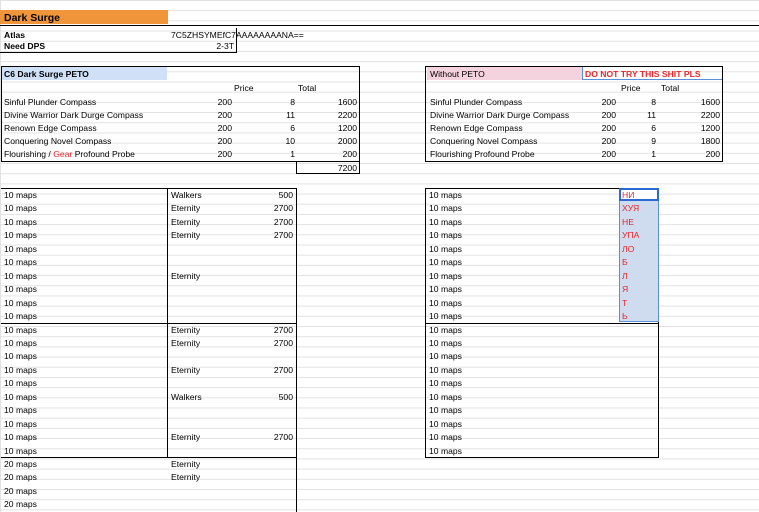 The height and width of the screenshot is (512, 759). What do you see at coordinates (330, 102) in the screenshot?
I see `left-row-total: 1600` at bounding box center [330, 102].